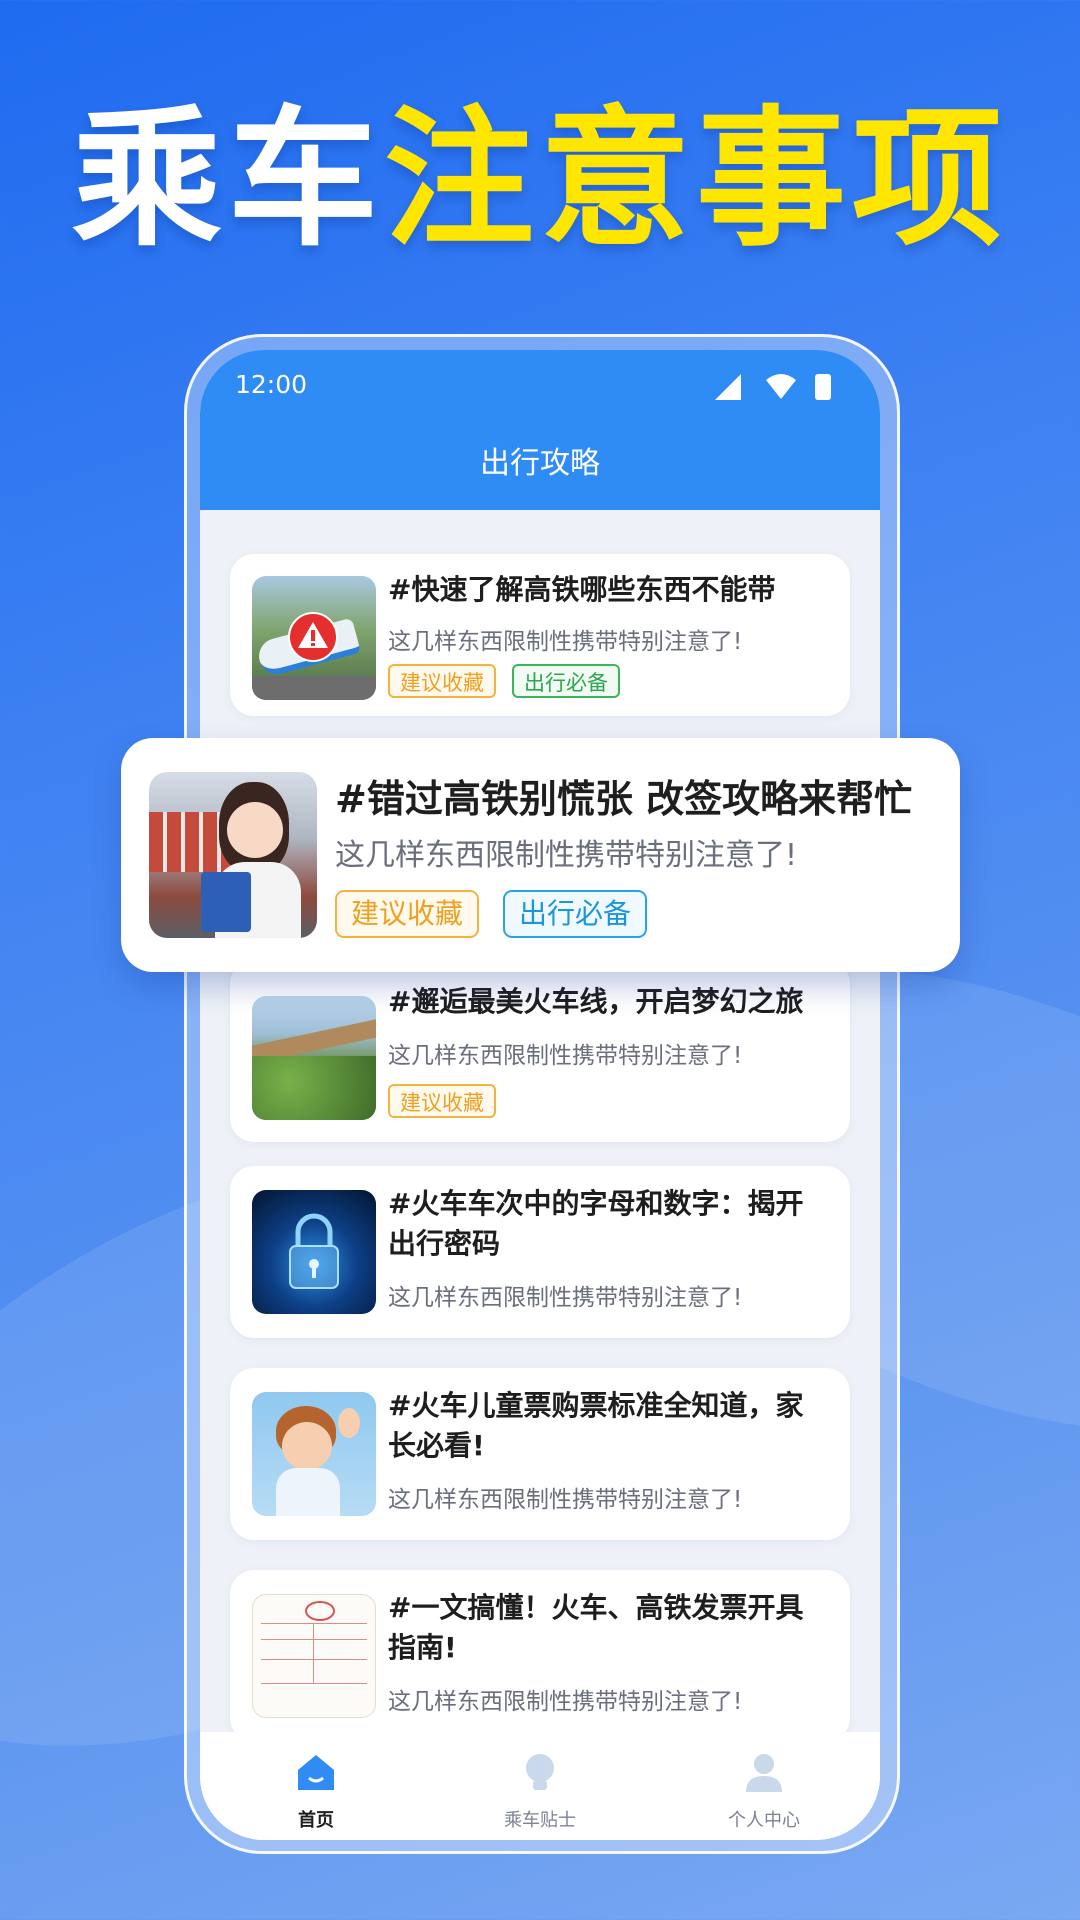 The height and width of the screenshot is (1920, 1080). I want to click on battery-icon, so click(823, 387).